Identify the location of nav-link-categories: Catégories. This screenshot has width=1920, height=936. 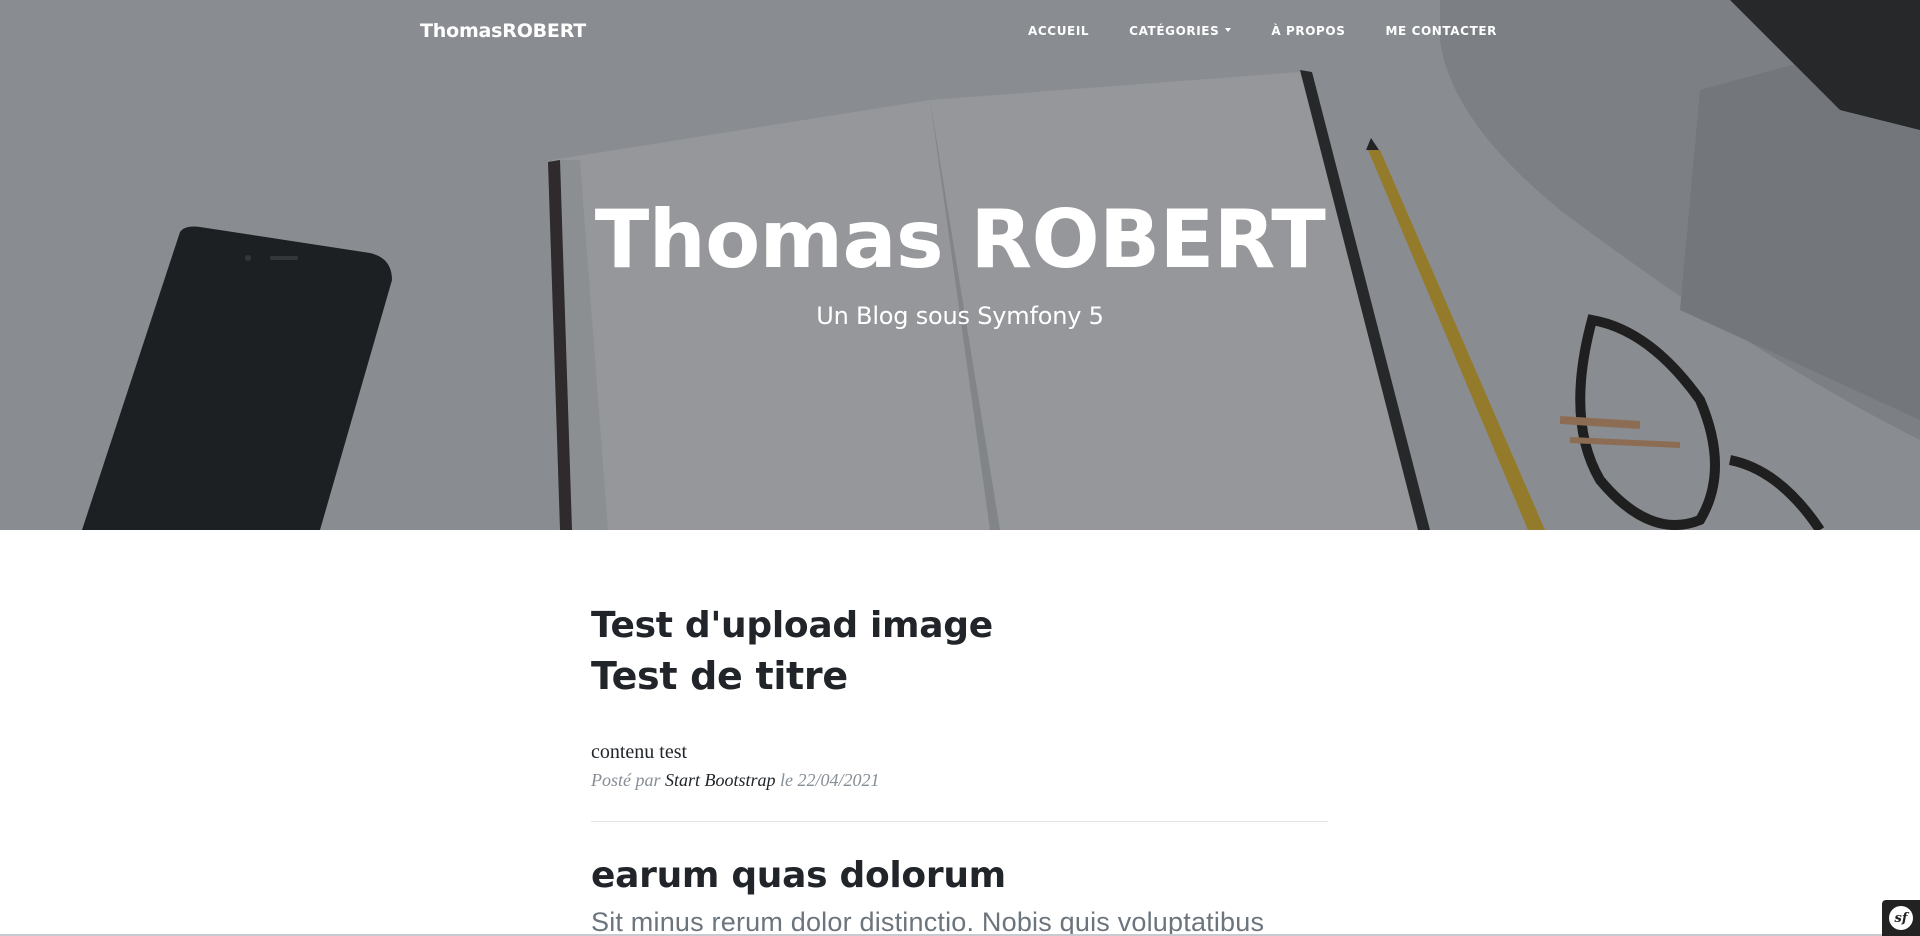
(1160, 31).